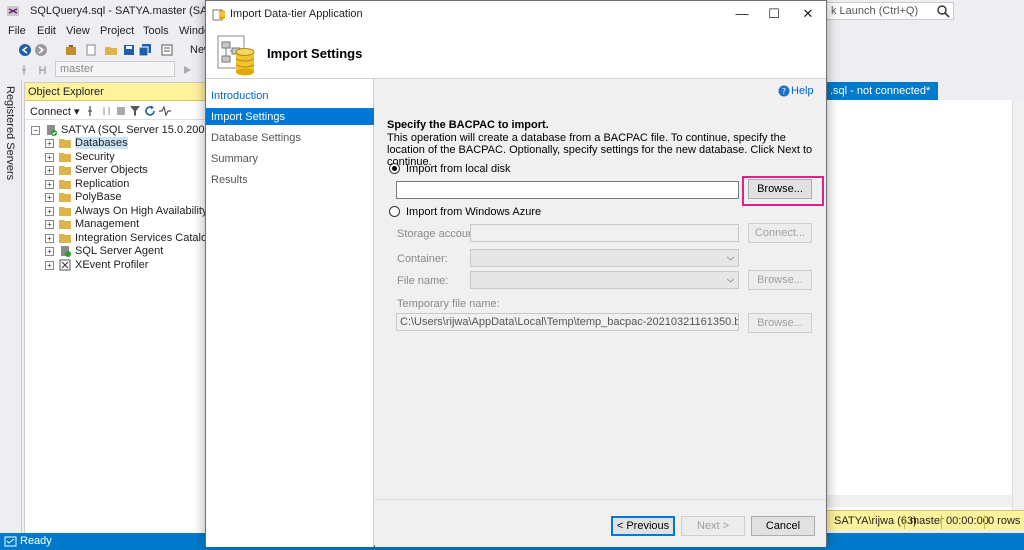 This screenshot has height=550, width=1024. What do you see at coordinates (600, 523) in the screenshot?
I see `dialog-footer: < Previous Next > Cancel` at bounding box center [600, 523].